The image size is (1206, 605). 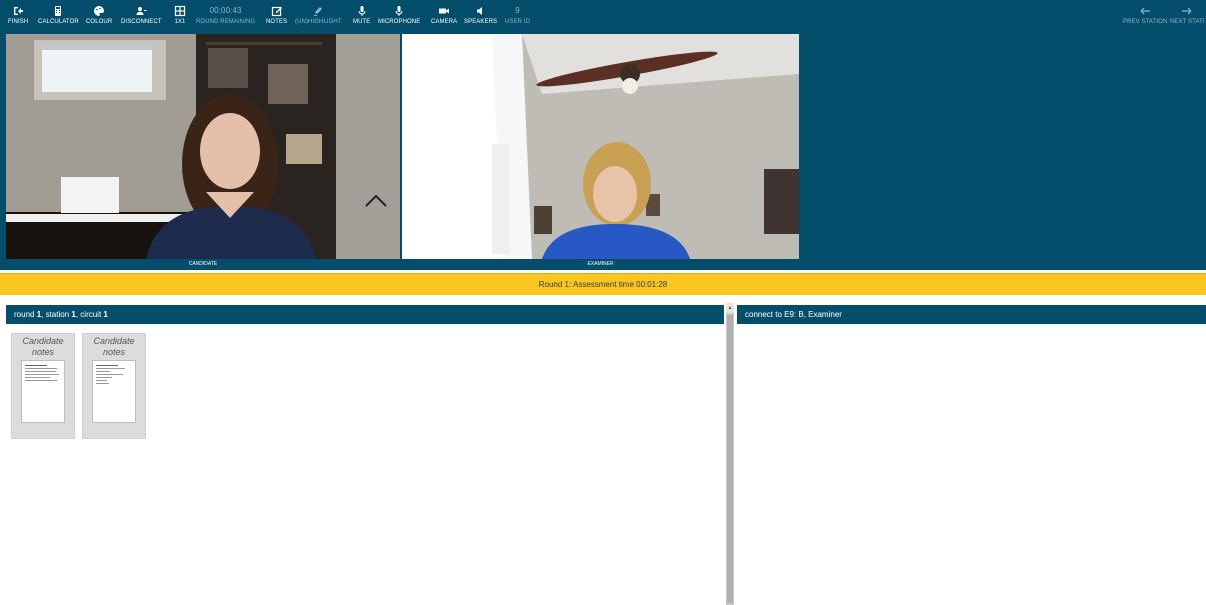 What do you see at coordinates (277, 22) in the screenshot?
I see `notes-label: NOTES` at bounding box center [277, 22].